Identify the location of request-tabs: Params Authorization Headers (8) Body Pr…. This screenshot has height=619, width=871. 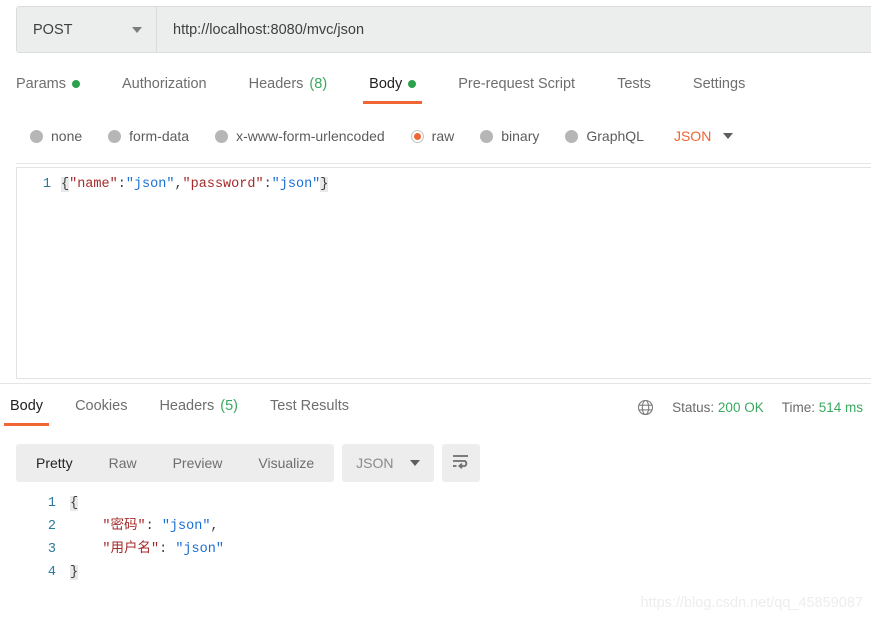
(443, 93).